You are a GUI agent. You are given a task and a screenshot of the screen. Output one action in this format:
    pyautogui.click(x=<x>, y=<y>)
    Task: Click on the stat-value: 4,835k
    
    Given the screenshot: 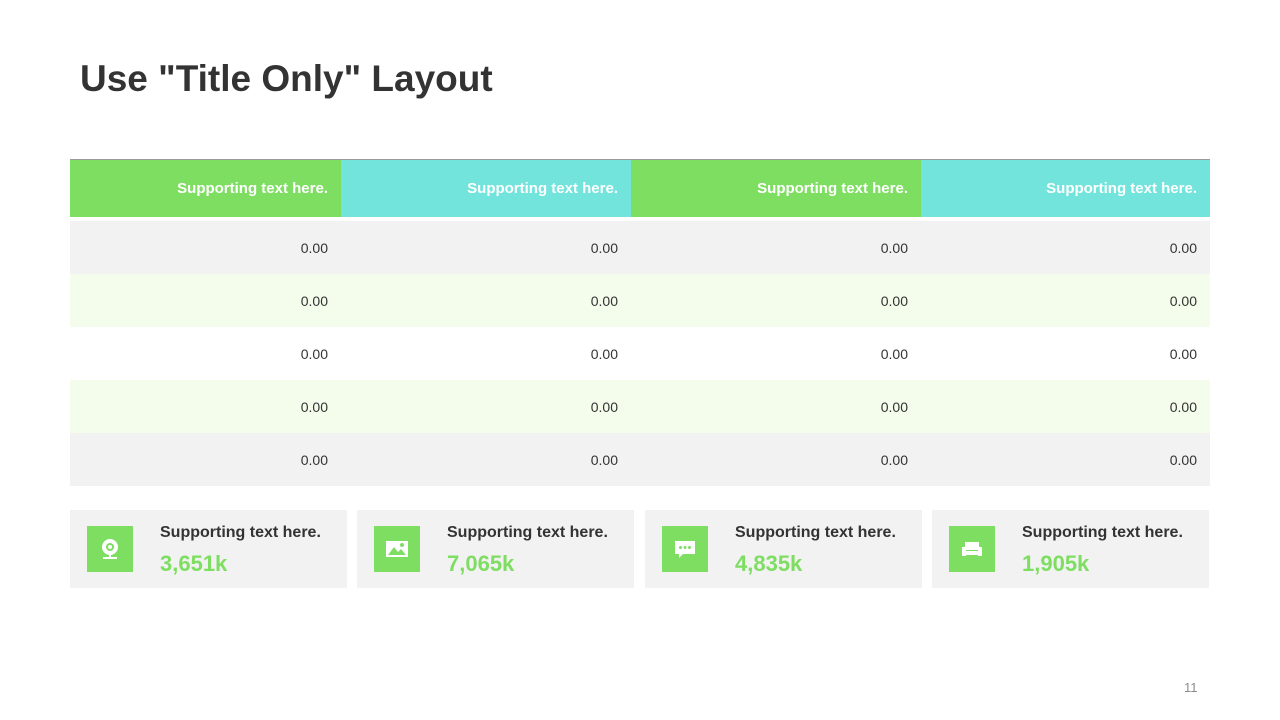 What is the action you would take?
    pyautogui.click(x=769, y=563)
    